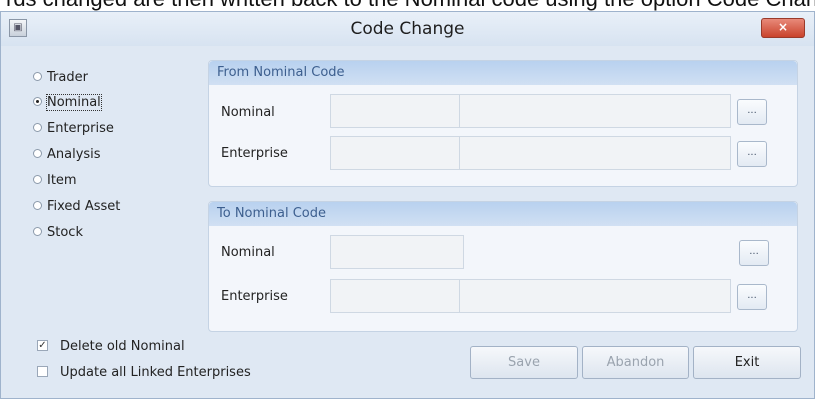  What do you see at coordinates (395, 296) in the screenshot?
I see `to-enterprise-code-input` at bounding box center [395, 296].